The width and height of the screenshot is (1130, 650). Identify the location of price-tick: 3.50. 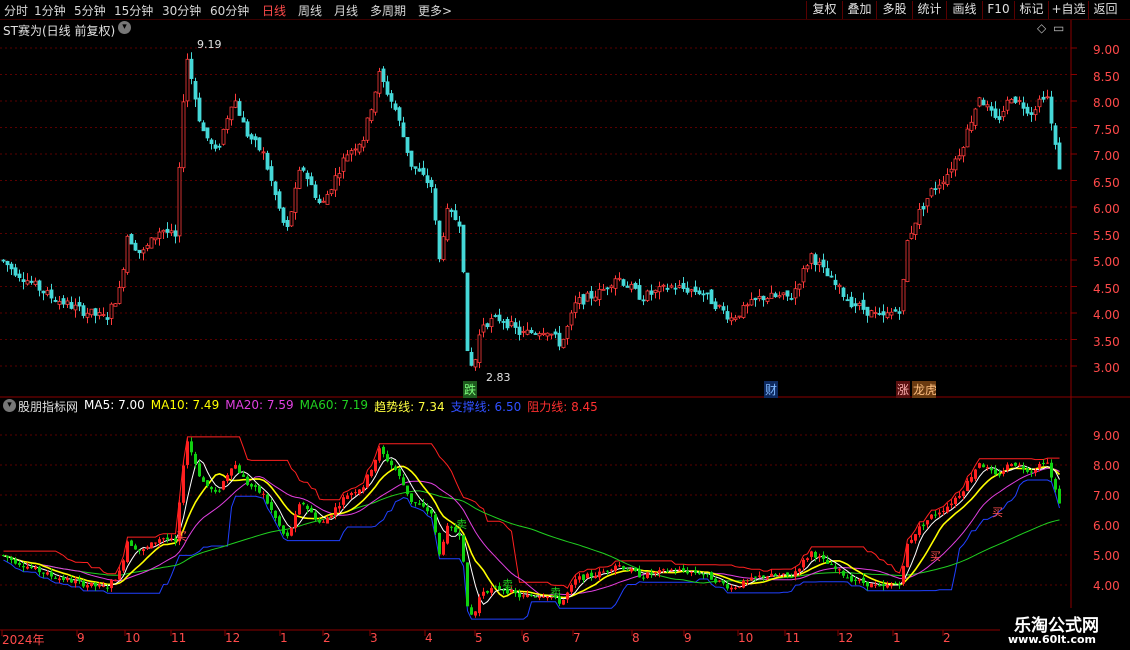
(1106, 342).